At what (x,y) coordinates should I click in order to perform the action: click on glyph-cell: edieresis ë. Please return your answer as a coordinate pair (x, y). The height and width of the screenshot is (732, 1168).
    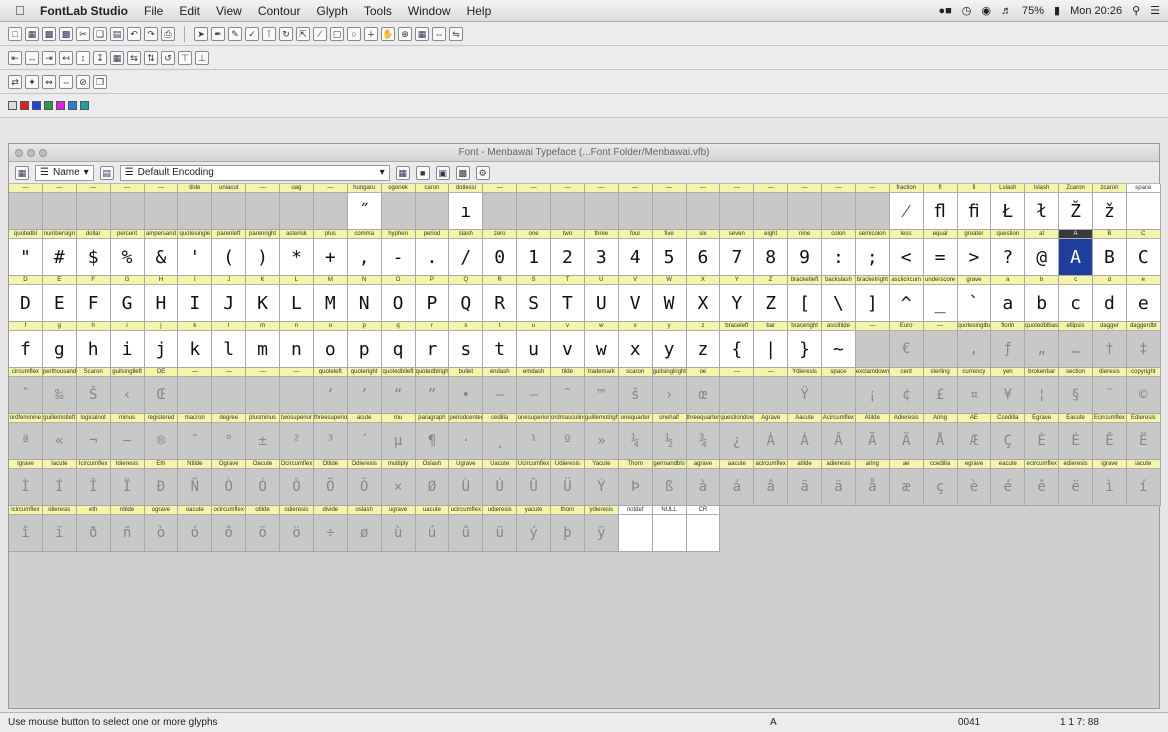
    Looking at the image, I should click on (1076, 483).